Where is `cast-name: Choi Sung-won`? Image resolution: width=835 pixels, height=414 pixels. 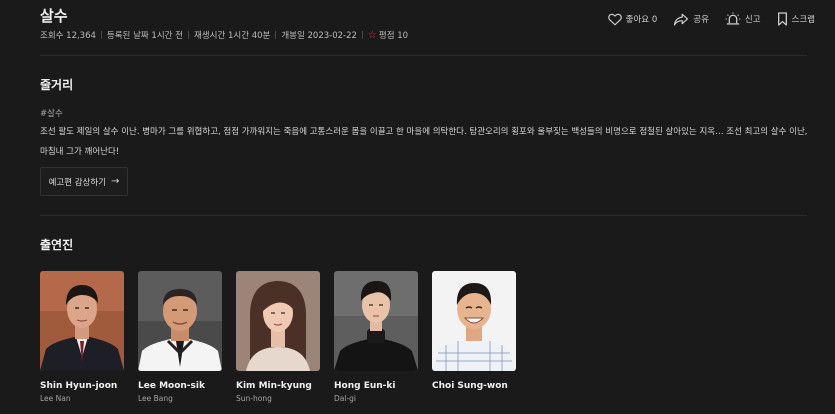
cast-name: Choi Sung-won is located at coordinates (474, 386).